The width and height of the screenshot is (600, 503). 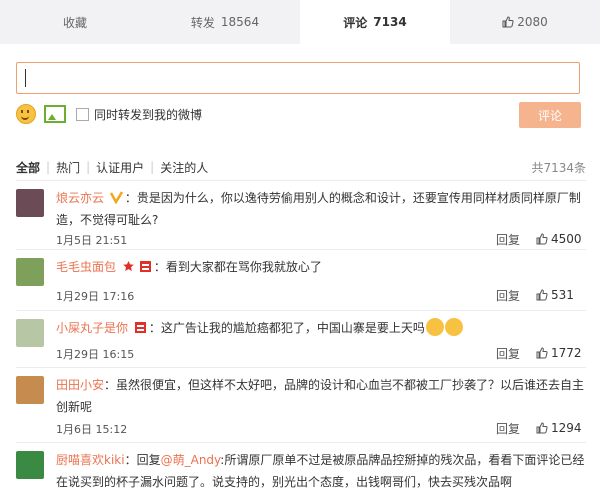 What do you see at coordinates (28, 167) in the screenshot?
I see `filter-all: 全部` at bounding box center [28, 167].